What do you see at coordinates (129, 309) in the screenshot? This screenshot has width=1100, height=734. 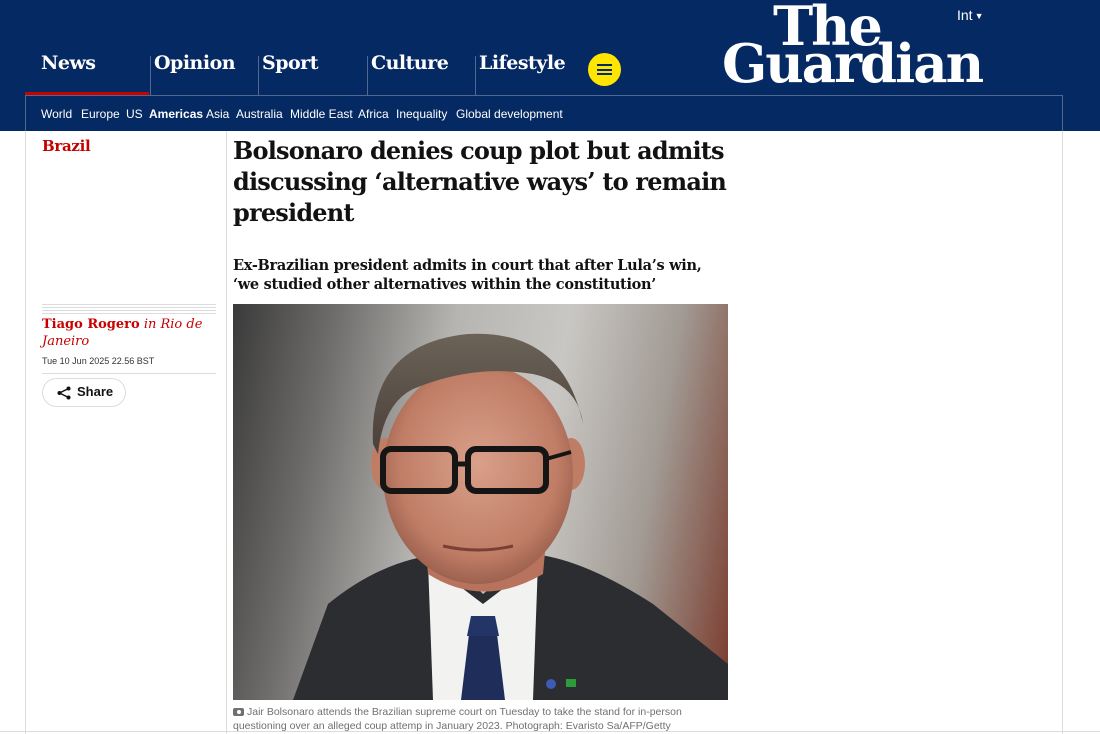 I see `meta-divider` at bounding box center [129, 309].